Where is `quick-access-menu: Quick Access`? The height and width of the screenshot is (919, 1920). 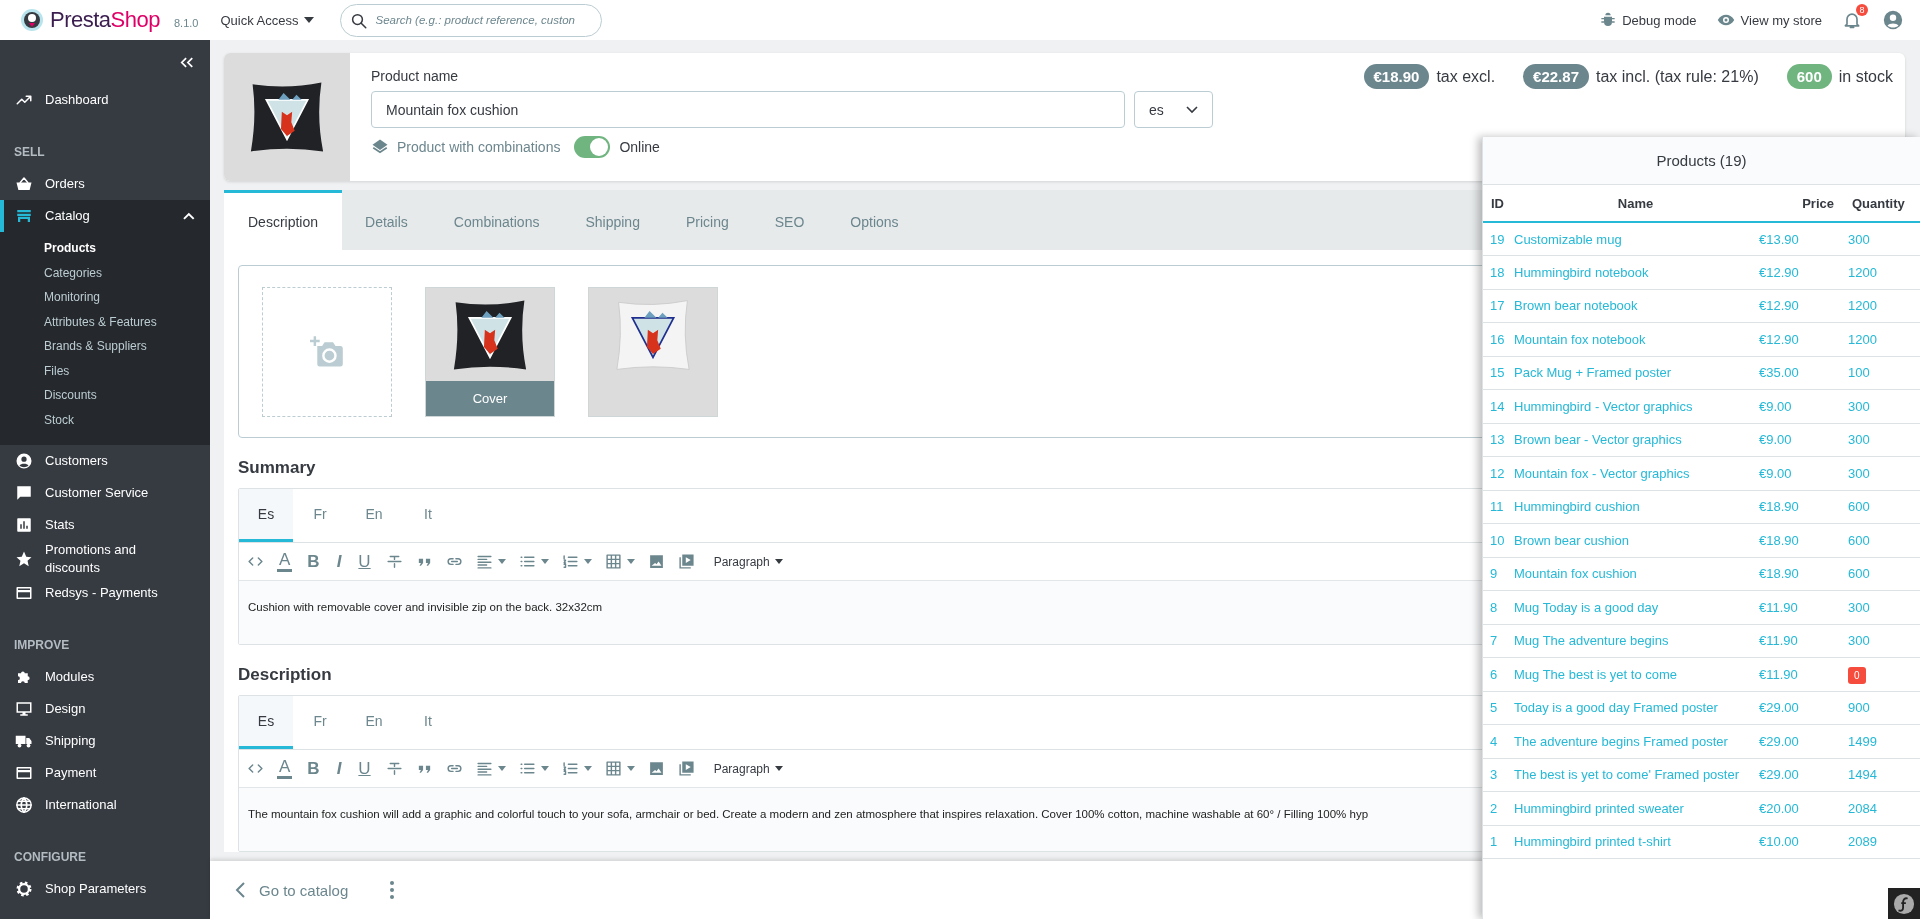 quick-access-menu: Quick Access is located at coordinates (267, 20).